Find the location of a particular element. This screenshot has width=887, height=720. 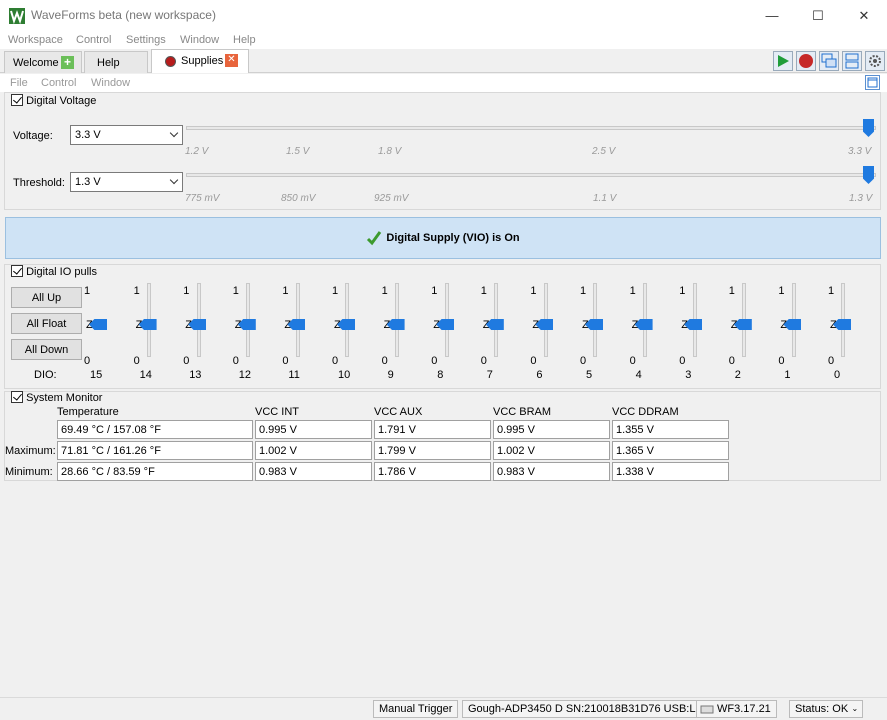

submenu-control: Control is located at coordinates (58, 83).